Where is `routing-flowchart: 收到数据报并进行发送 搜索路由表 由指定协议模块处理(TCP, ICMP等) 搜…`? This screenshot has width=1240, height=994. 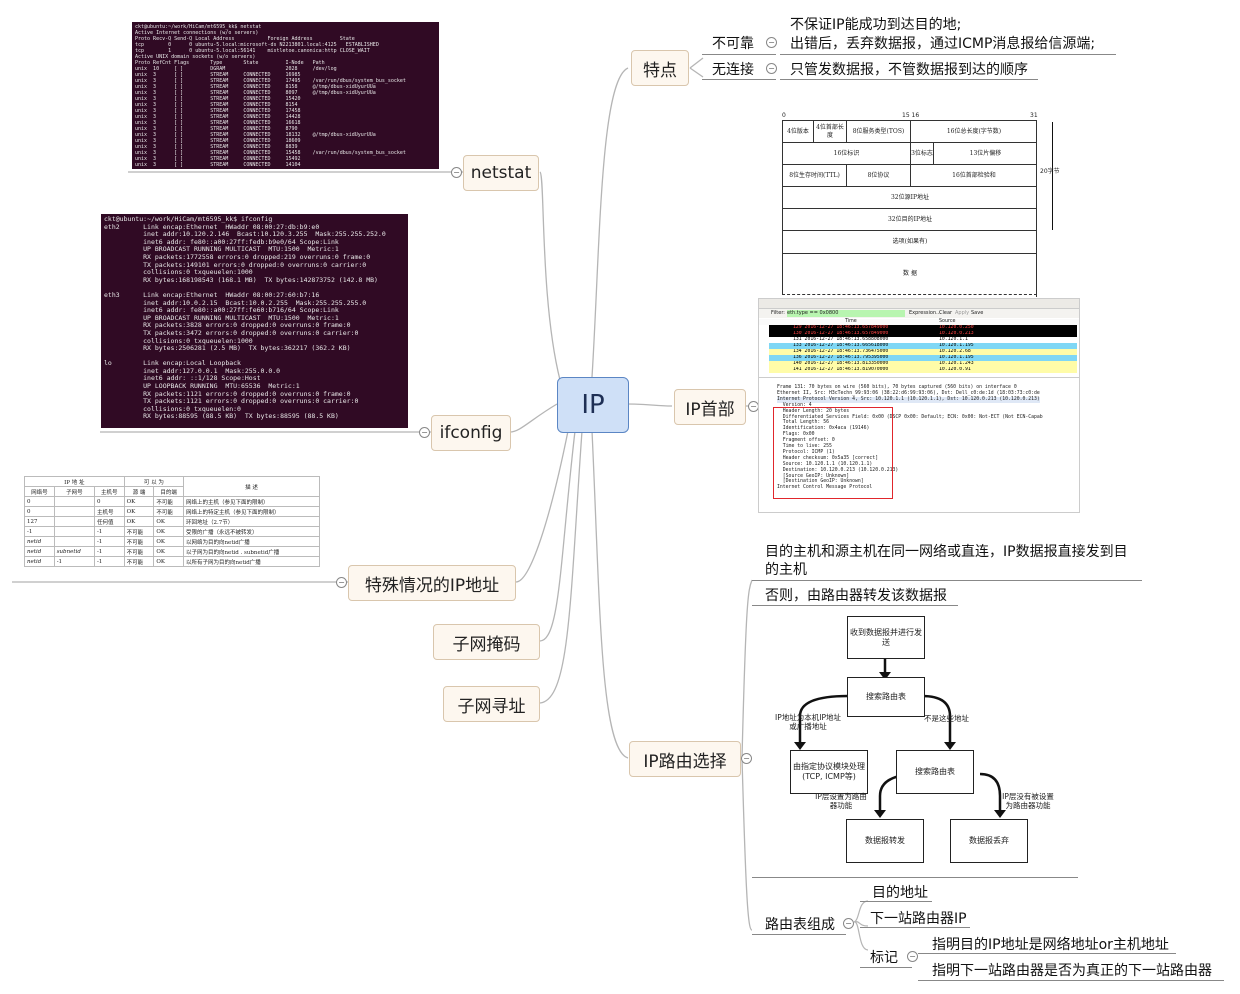 routing-flowchart: 收到数据报并进行发送 搜索路由表 由指定协议模块处理(TCP, ICMP等) 搜… is located at coordinates (915, 741).